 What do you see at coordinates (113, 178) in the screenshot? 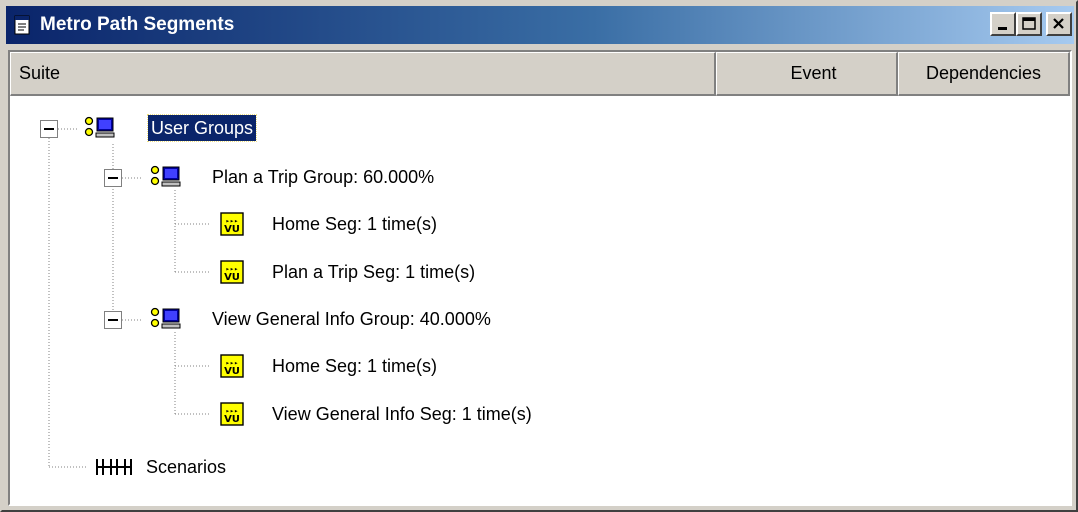
I see `collapse-plan-a-trip-group-toggle` at bounding box center [113, 178].